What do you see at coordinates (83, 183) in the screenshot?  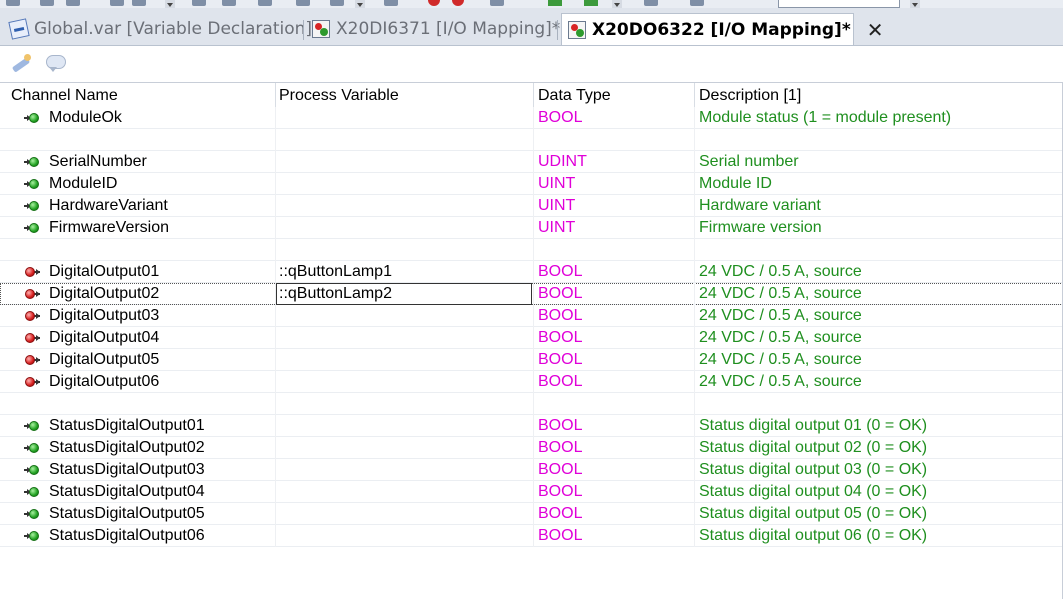 I see `channel-name-cell: ModuleID` at bounding box center [83, 183].